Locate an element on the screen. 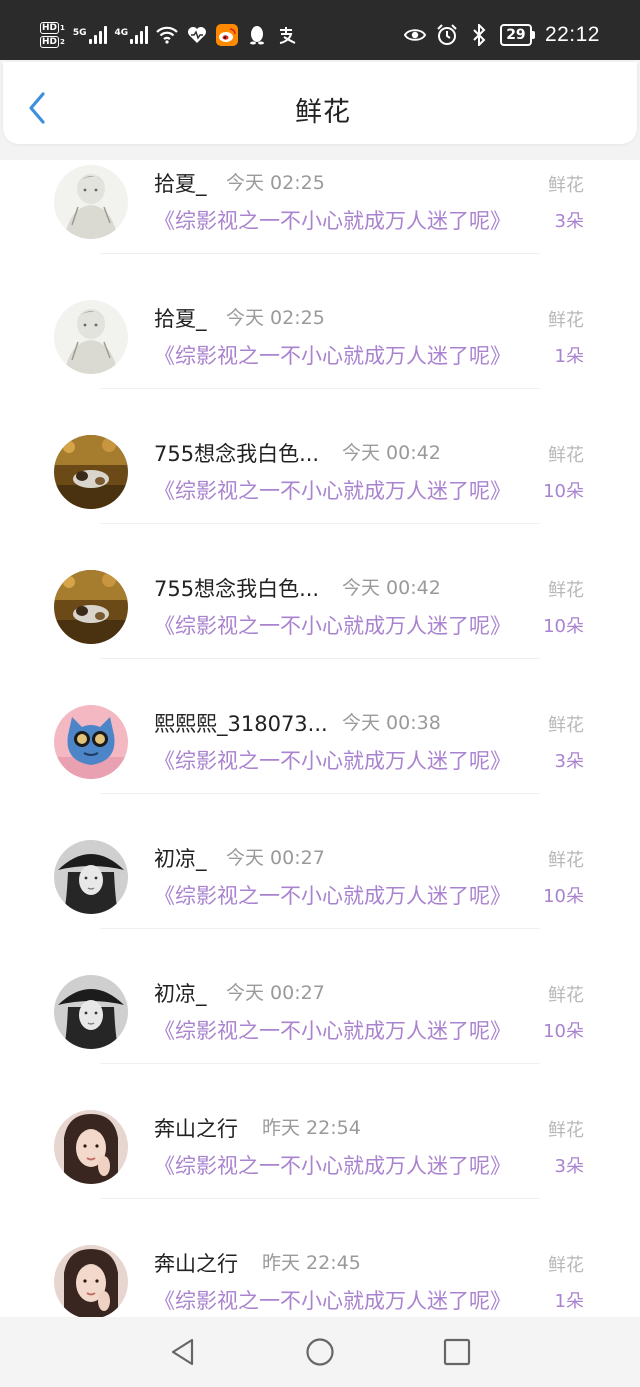 This screenshot has height=1387, width=640. nav-back-button is located at coordinates (183, 1352).